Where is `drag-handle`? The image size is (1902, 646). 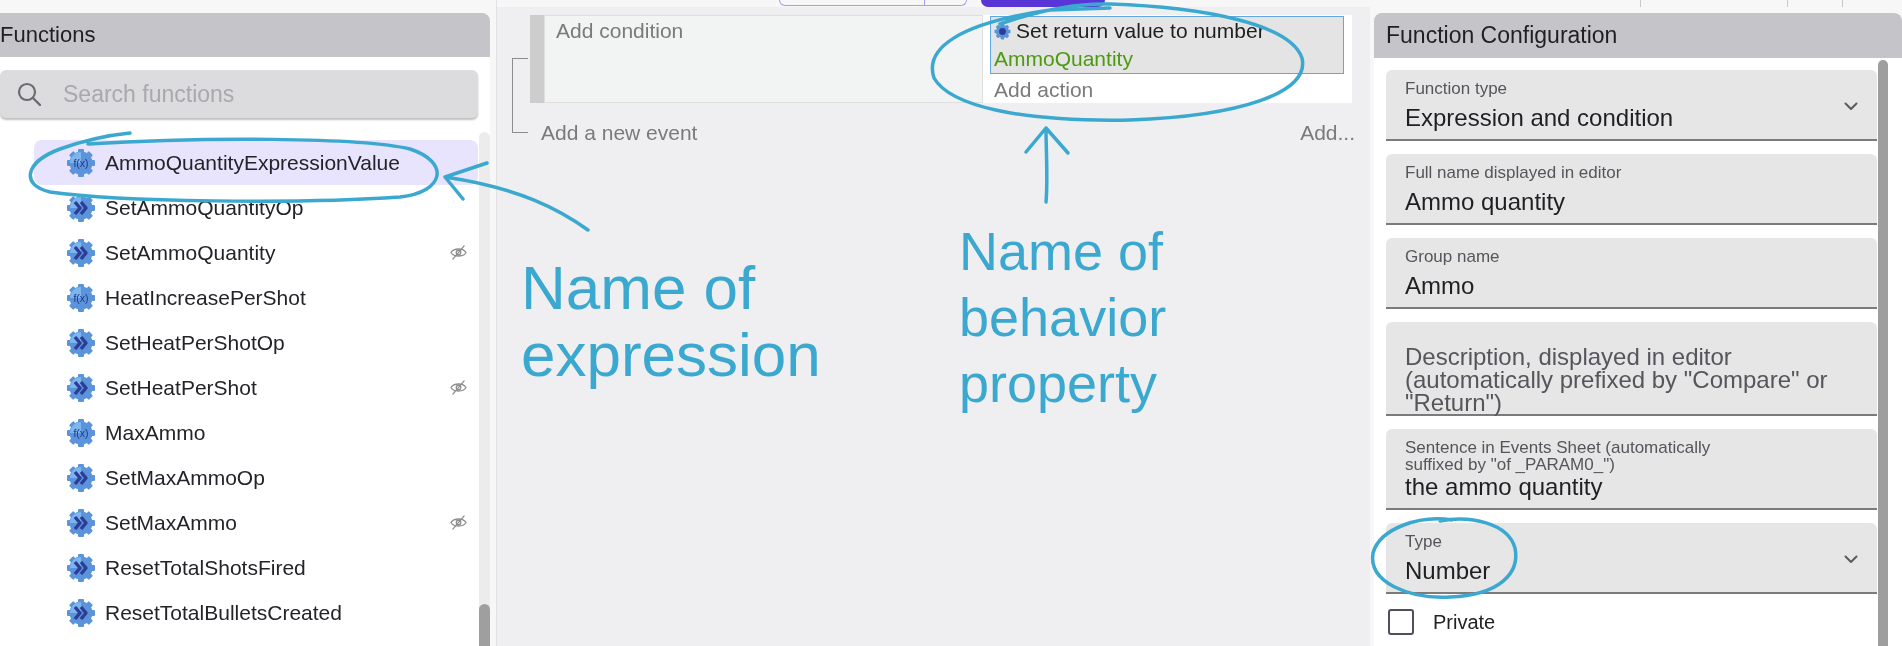 drag-handle is located at coordinates (537, 59).